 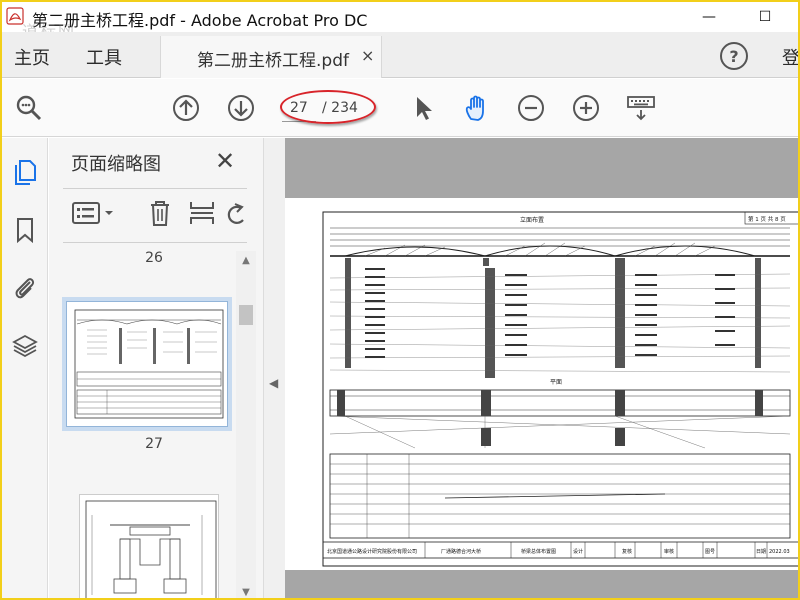 I want to click on help-button: ?, so click(x=734, y=56).